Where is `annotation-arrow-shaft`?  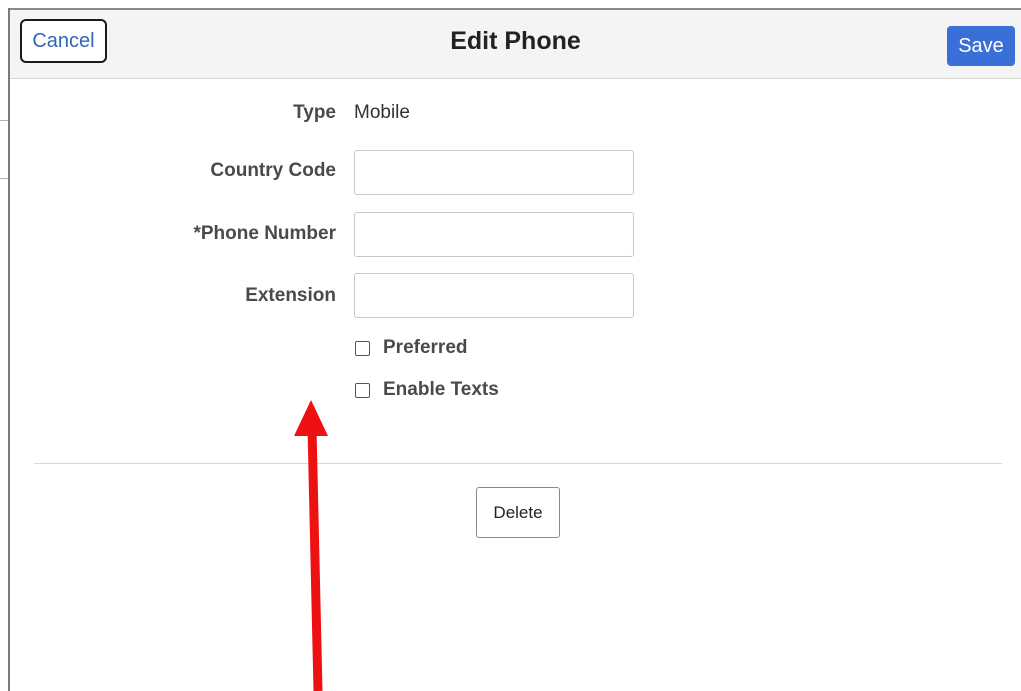
annotation-arrow-shaft is located at coordinates (315, 559).